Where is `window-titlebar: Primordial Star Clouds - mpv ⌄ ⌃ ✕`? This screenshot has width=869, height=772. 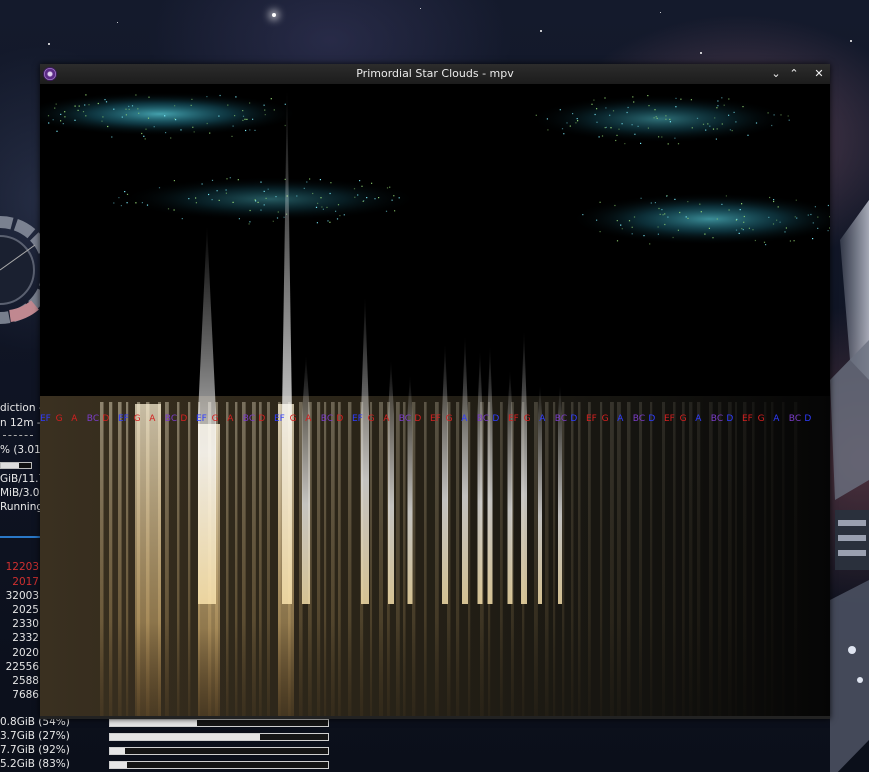 window-titlebar: Primordial Star Clouds - mpv ⌄ ⌃ ✕ is located at coordinates (435, 74).